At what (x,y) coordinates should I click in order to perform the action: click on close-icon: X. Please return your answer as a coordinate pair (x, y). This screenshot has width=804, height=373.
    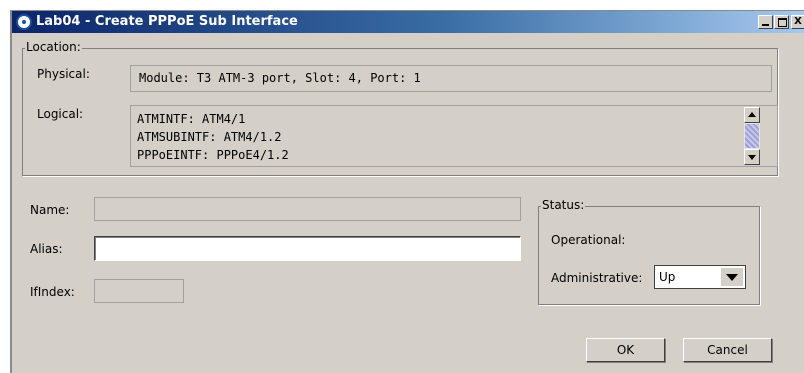
    Looking at the image, I should click on (798, 21).